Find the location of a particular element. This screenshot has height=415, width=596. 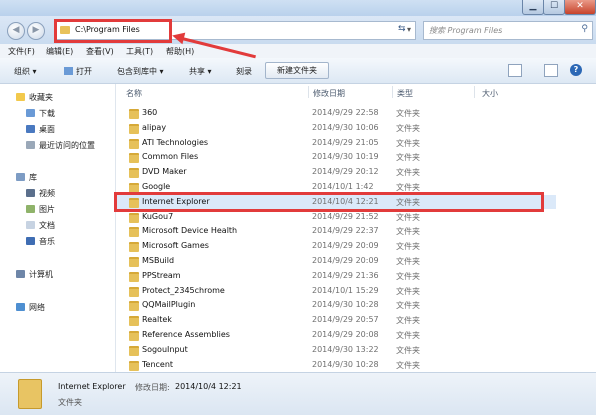

back-button: ◀ is located at coordinates (16, 31).